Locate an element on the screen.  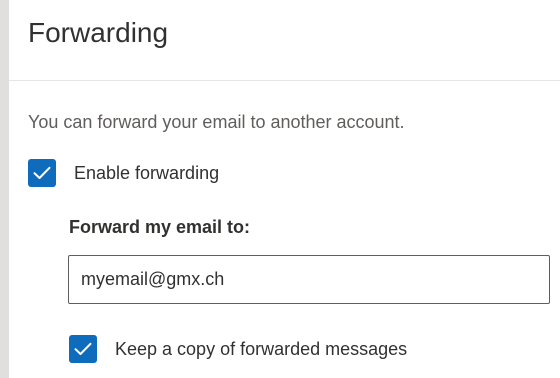
enable-forwarding-option: Enable forwarding is located at coordinates (123, 173).